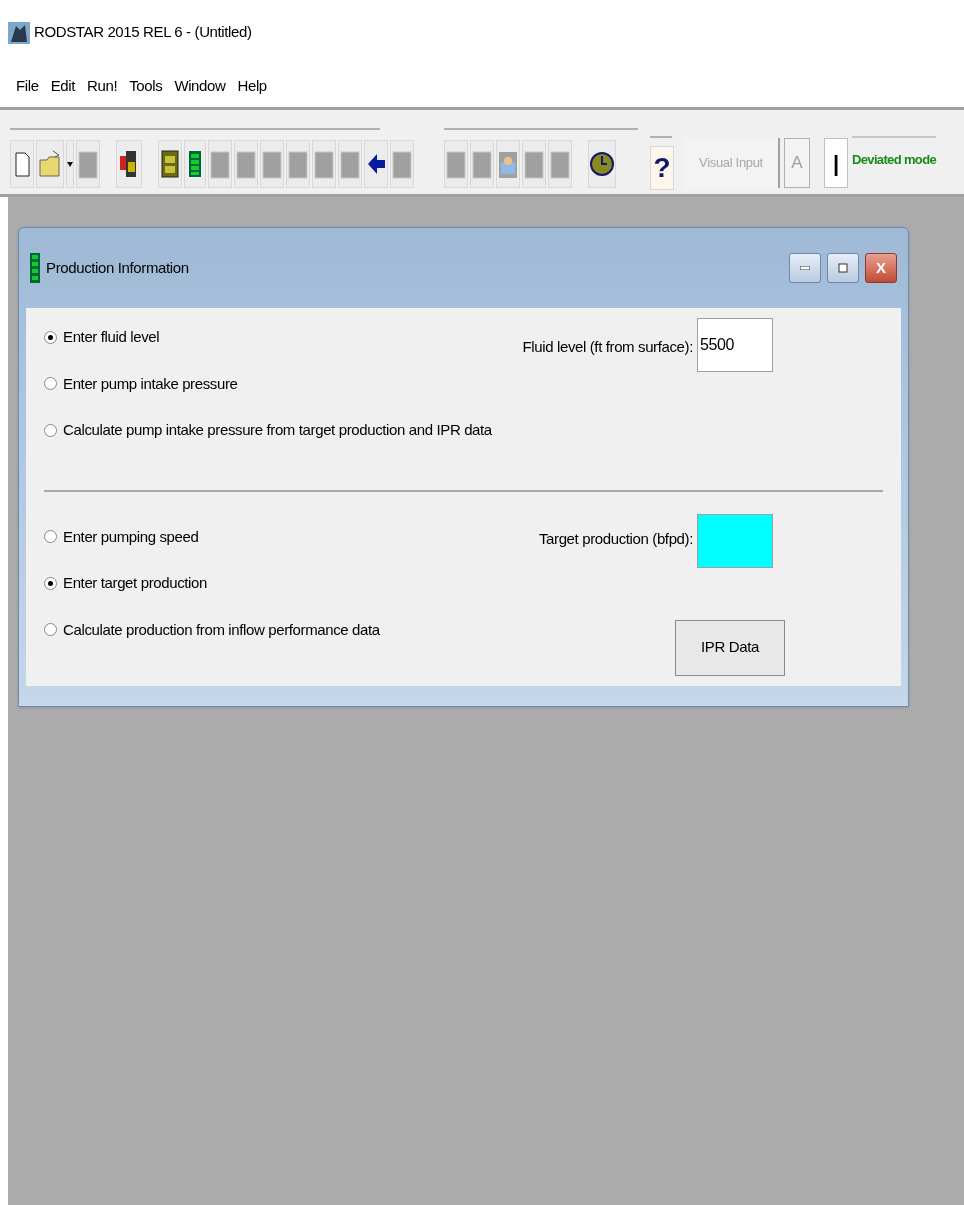 Image resolution: width=964 pixels, height=1205 pixels. Describe the element at coordinates (268, 337) in the screenshot. I see `radio-option: Enter fluid level` at that location.